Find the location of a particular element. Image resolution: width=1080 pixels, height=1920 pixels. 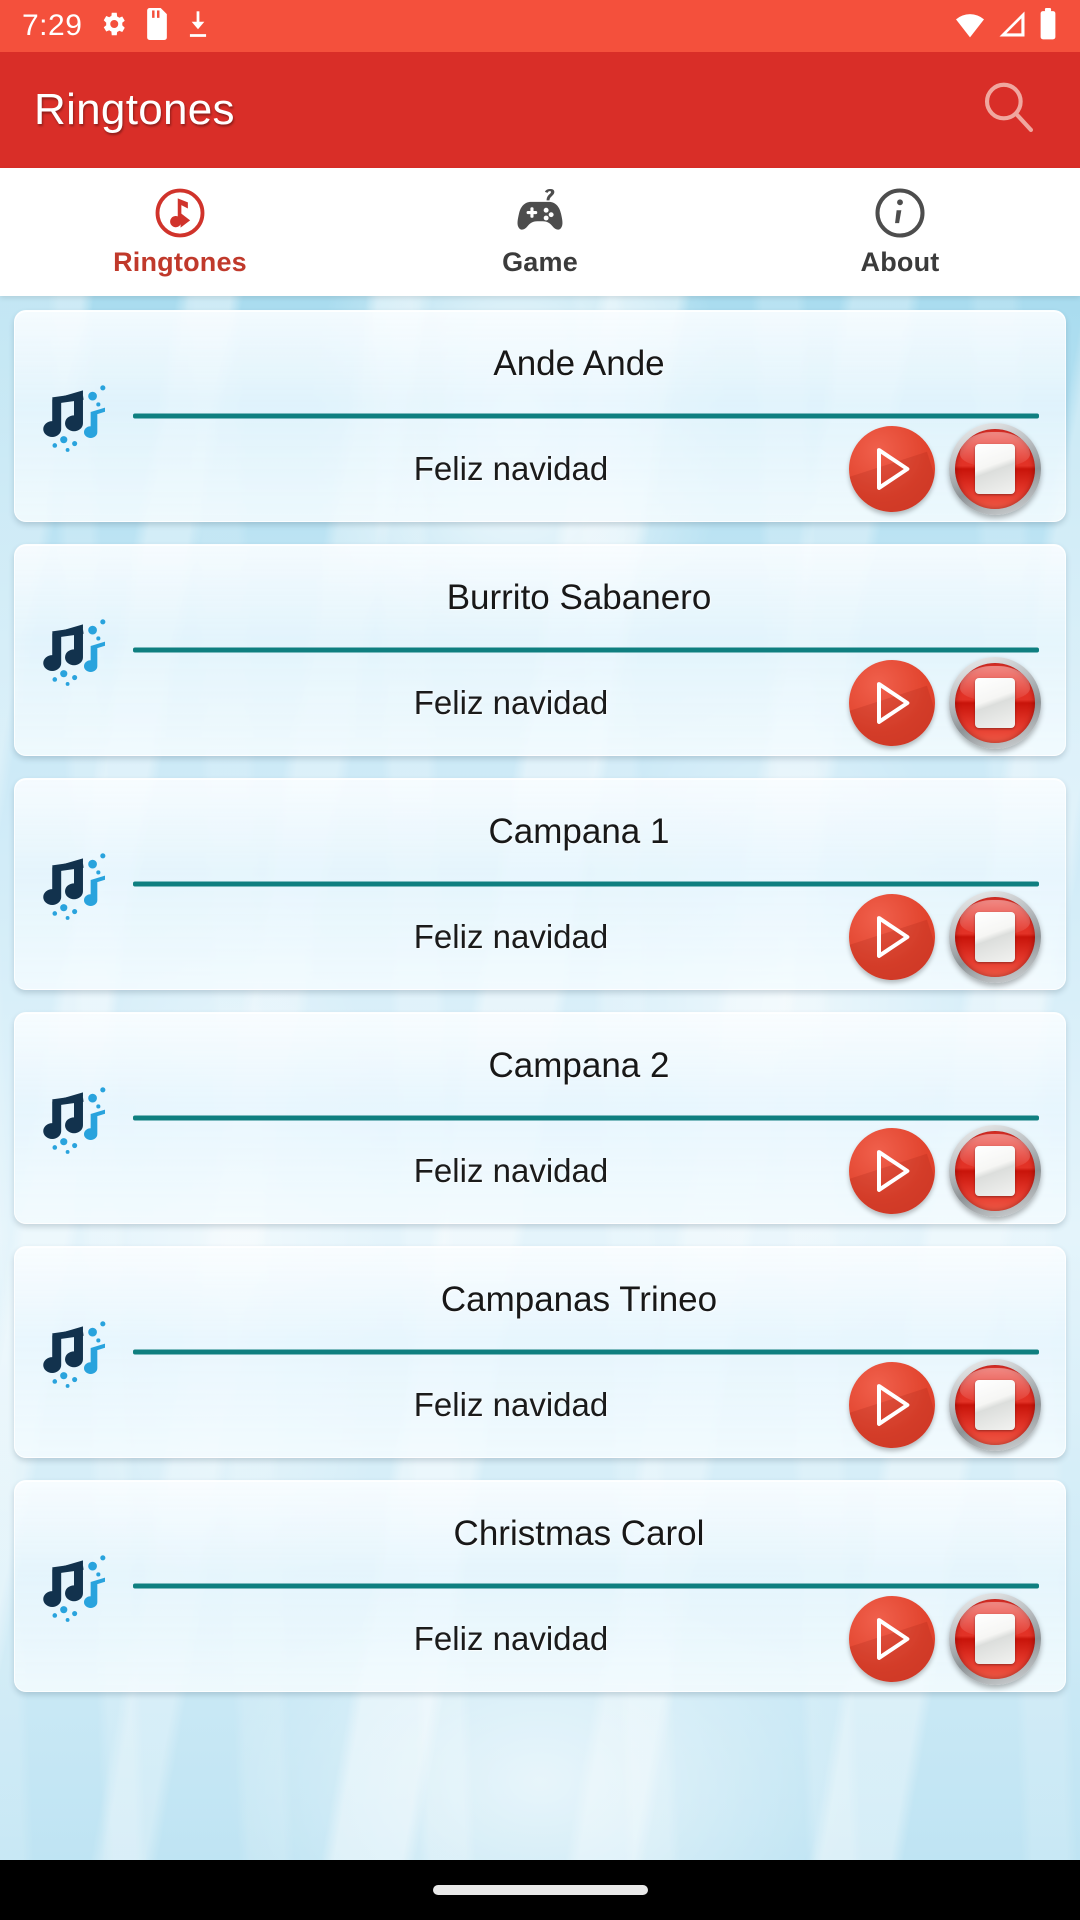

wifi-icon is located at coordinates (970, 26).